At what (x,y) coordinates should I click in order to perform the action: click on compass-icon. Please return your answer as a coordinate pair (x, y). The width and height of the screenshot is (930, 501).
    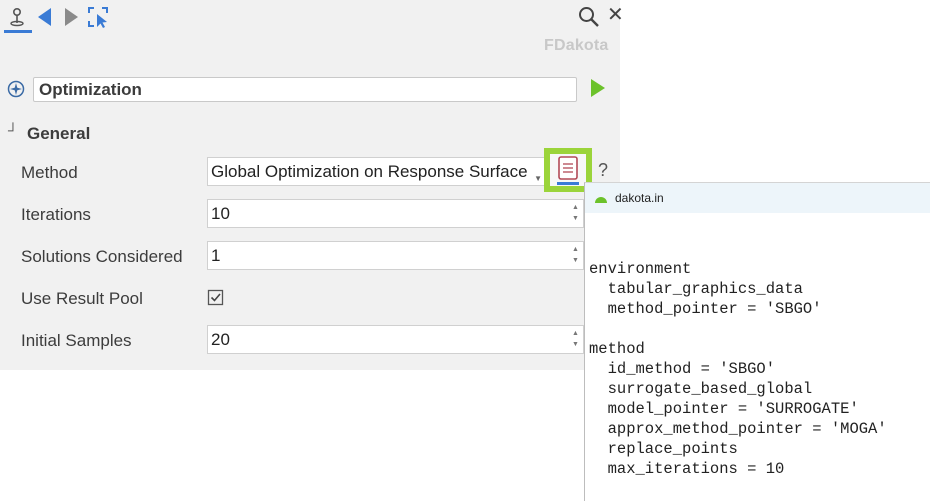
    Looking at the image, I should click on (16, 91).